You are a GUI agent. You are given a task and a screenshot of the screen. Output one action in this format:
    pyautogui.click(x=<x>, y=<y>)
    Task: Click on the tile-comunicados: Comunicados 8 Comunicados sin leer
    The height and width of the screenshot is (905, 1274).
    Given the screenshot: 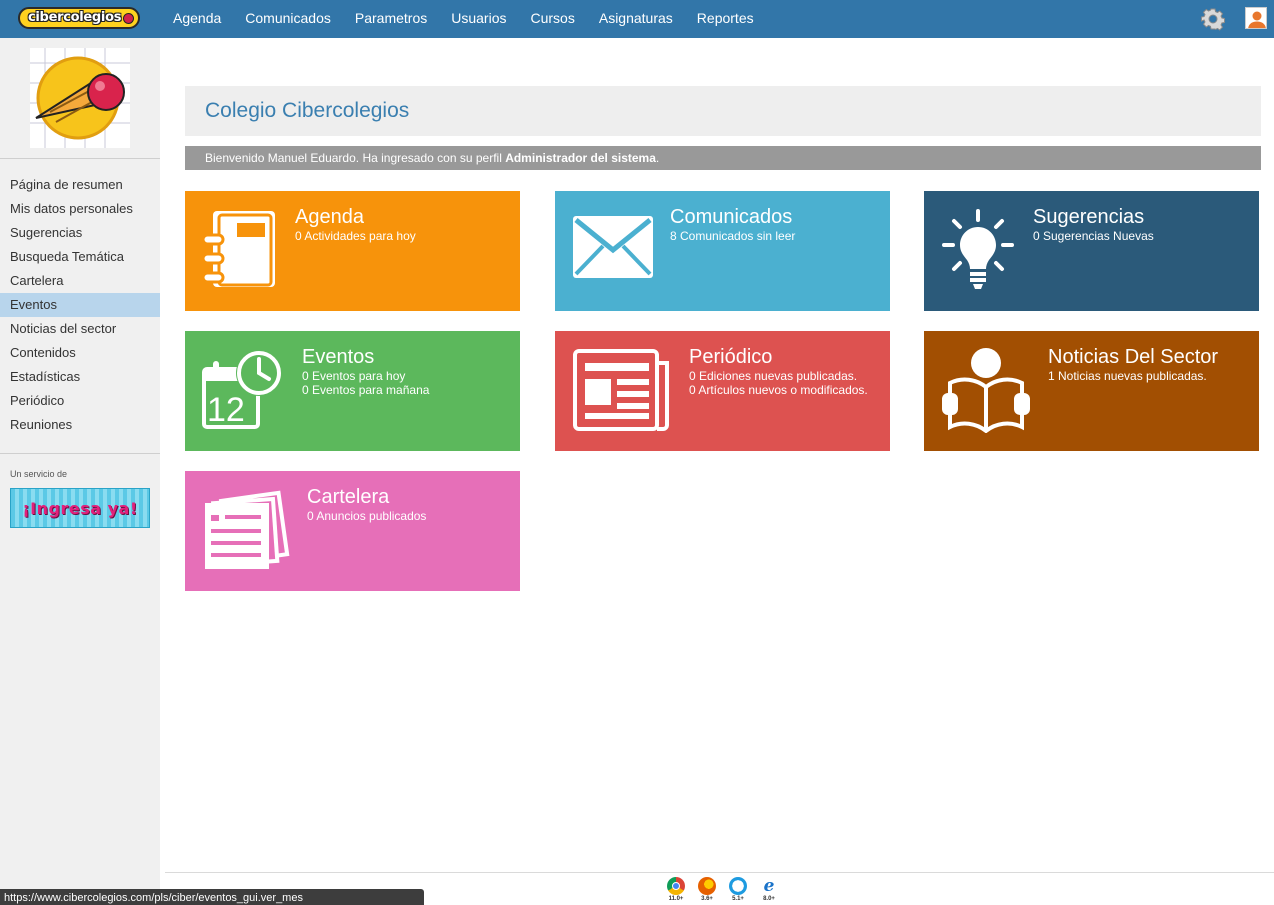 What is the action you would take?
    pyautogui.click(x=722, y=251)
    